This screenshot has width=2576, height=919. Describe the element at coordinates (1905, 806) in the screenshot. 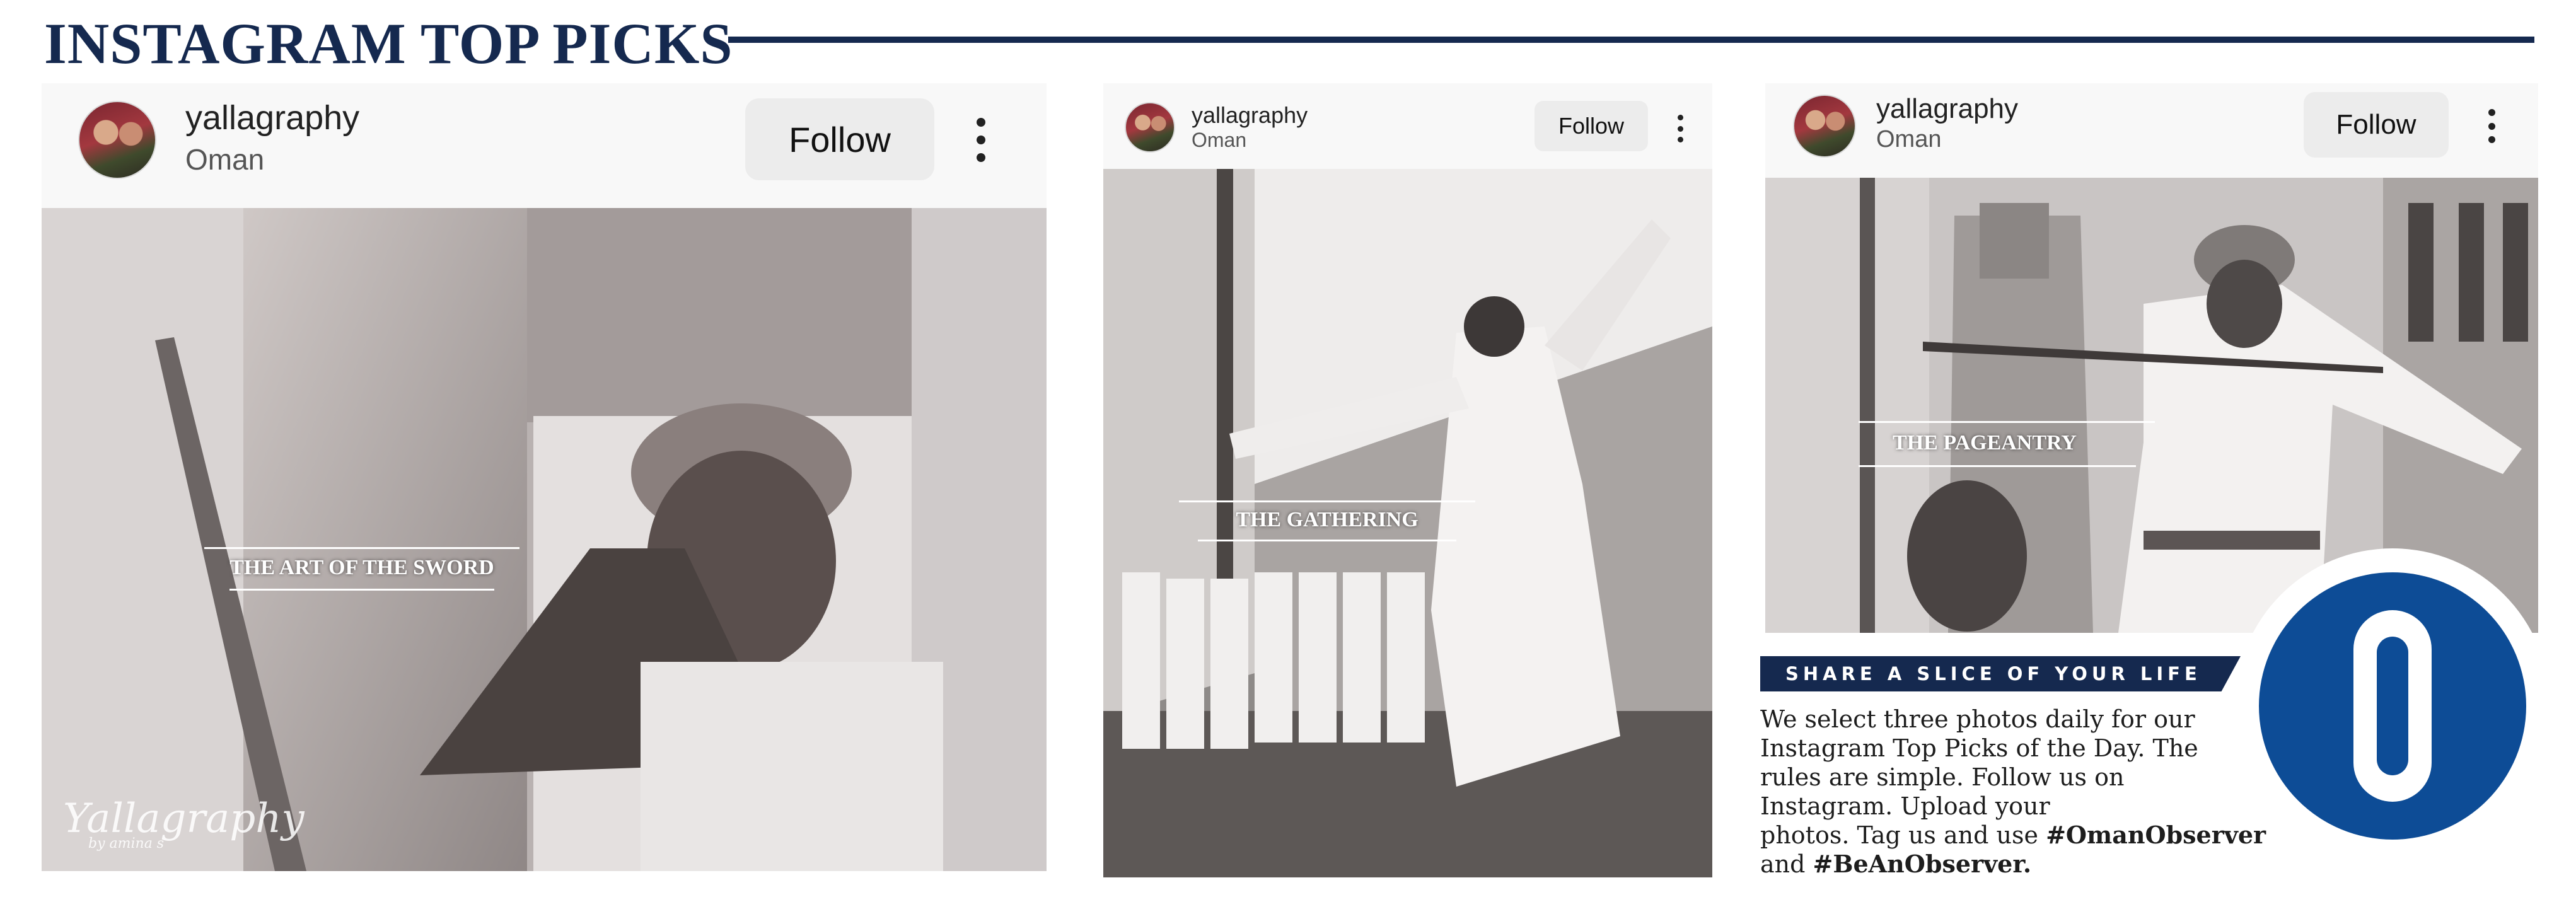

I see `info-line: Instagram. Upload your` at that location.